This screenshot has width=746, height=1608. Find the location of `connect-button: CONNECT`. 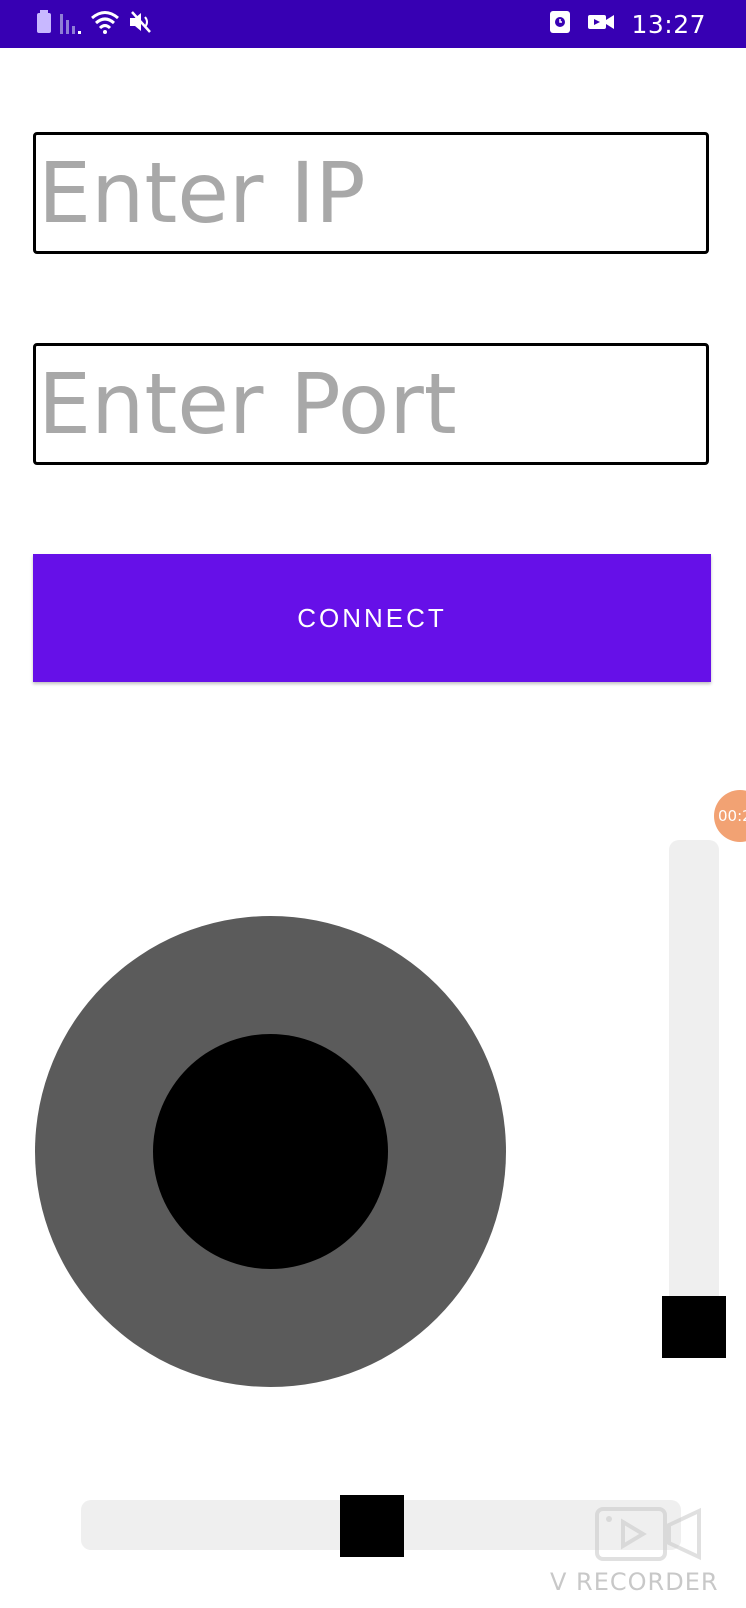

connect-button: CONNECT is located at coordinates (372, 618).